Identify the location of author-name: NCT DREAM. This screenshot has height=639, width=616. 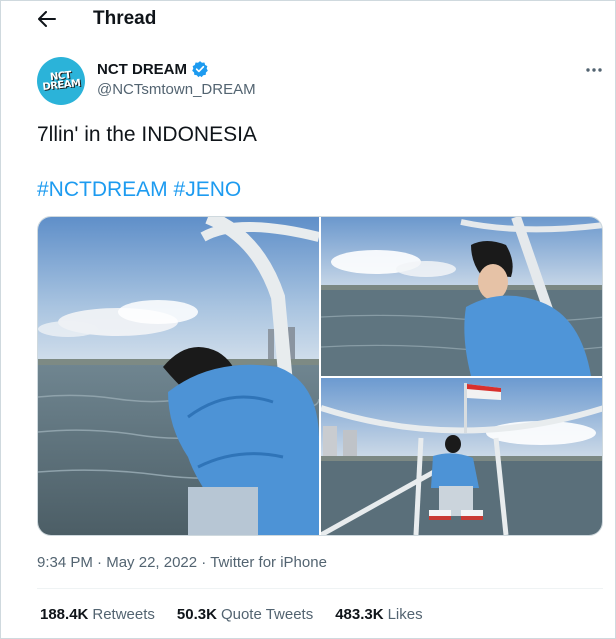
(142, 69).